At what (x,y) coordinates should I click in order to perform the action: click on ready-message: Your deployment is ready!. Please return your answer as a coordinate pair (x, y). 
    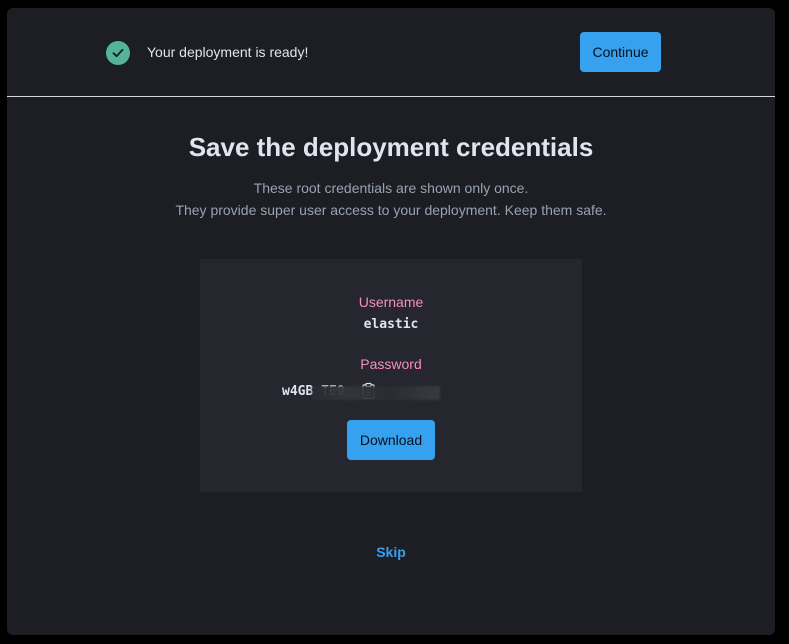
    Looking at the image, I should click on (228, 52).